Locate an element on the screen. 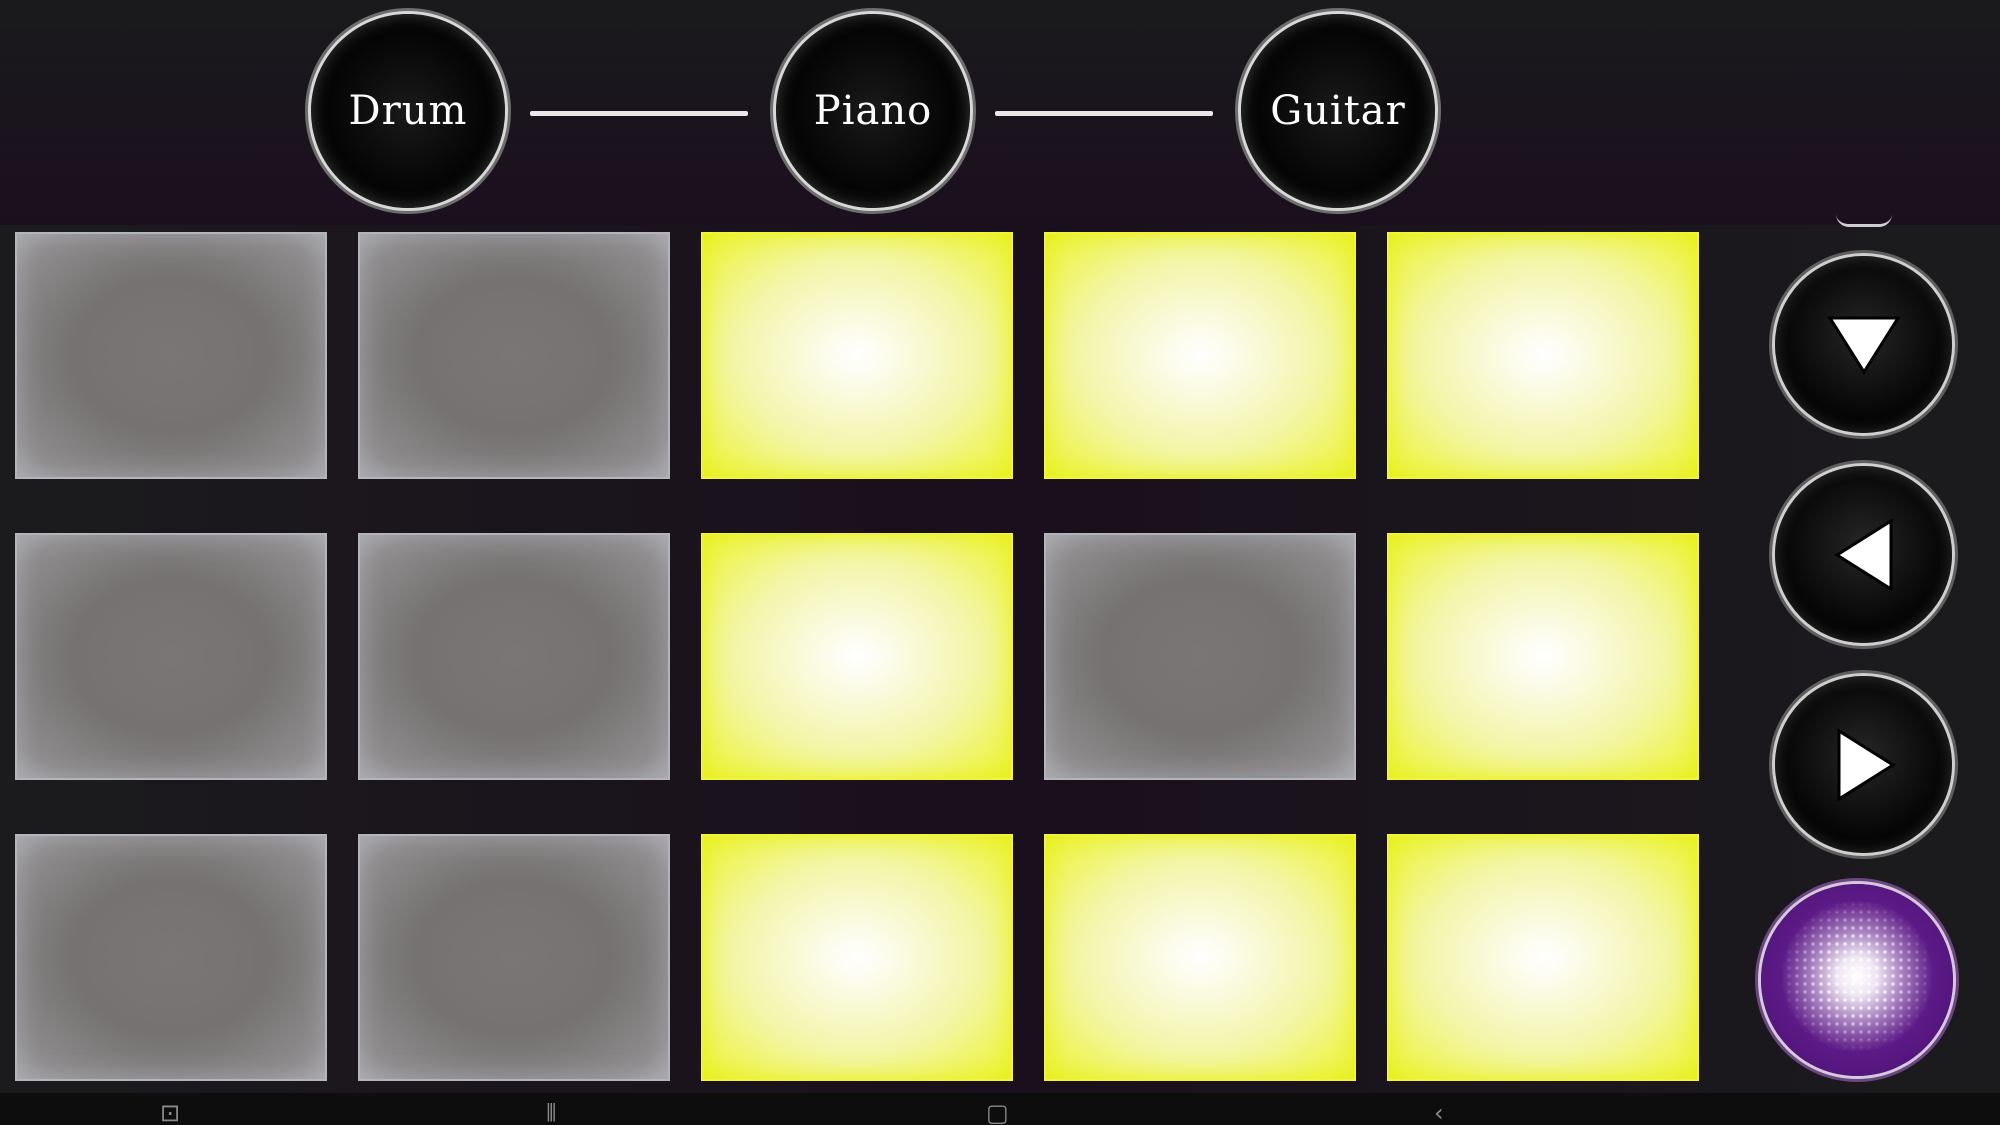  pad-r2-c2 is located at coordinates (514, 656).